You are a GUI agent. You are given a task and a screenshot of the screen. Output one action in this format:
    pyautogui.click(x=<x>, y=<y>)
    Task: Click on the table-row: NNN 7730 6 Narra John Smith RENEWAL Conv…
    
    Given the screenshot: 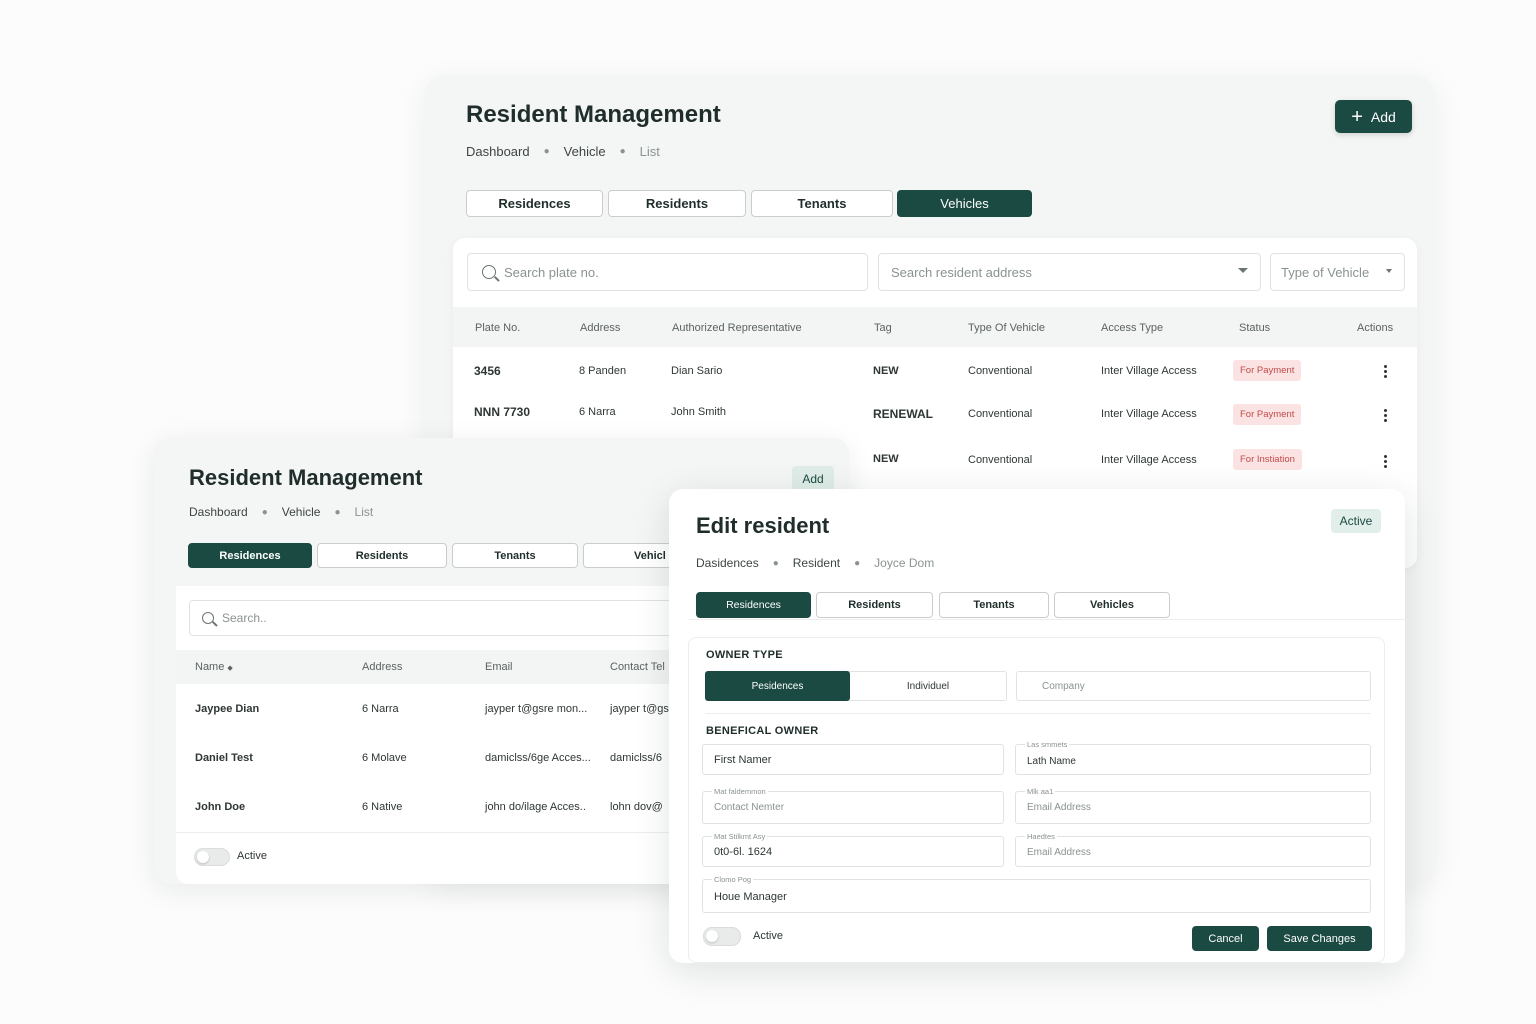 What is the action you would take?
    pyautogui.click(x=935, y=413)
    